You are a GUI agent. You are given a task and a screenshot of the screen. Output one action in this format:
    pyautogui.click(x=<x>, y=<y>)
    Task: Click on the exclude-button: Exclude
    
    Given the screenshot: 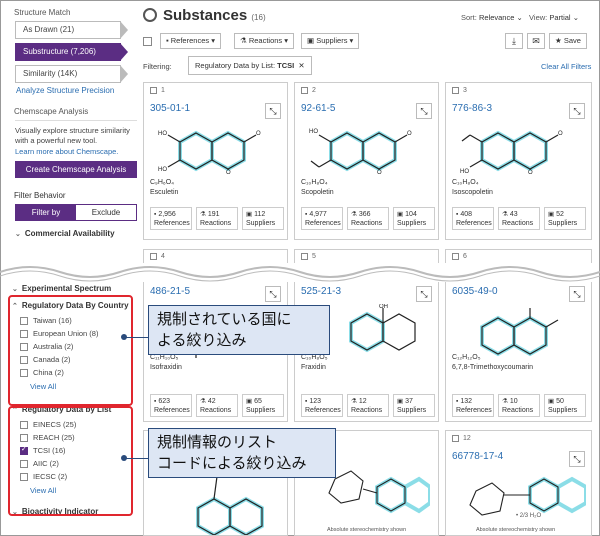 What is the action you would take?
    pyautogui.click(x=106, y=212)
    